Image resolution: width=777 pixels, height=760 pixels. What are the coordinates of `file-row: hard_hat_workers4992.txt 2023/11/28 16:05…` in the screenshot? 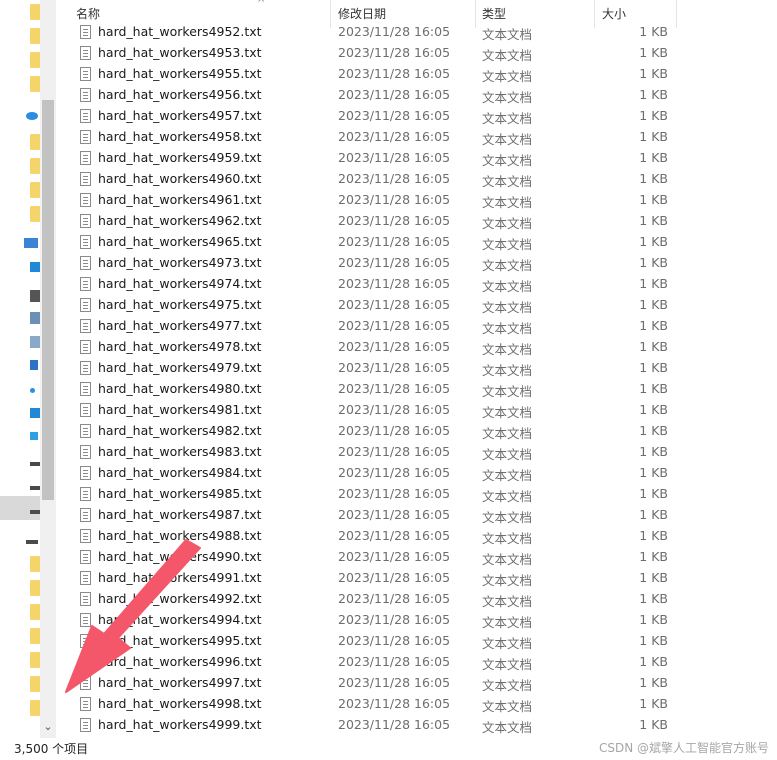 It's located at (372, 599).